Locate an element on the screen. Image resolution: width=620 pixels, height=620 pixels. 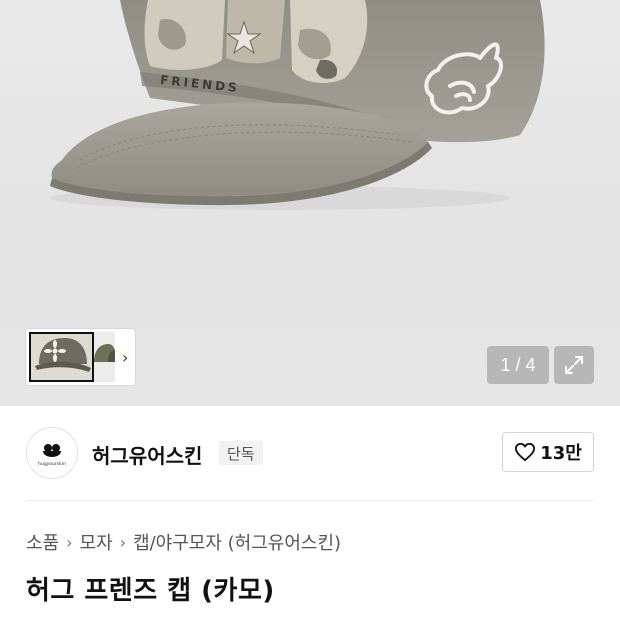
exclusive-badge: 단독 is located at coordinates (241, 453).